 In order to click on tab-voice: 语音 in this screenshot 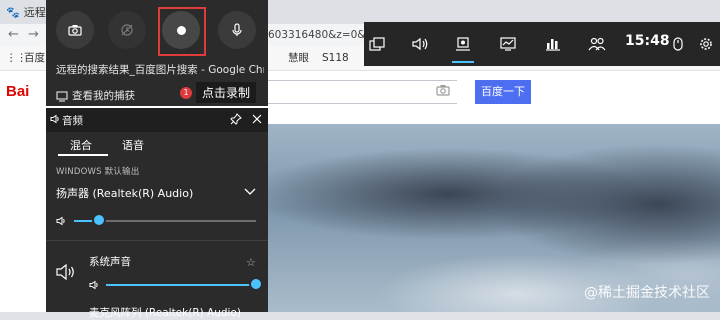, I will do `click(133, 145)`.